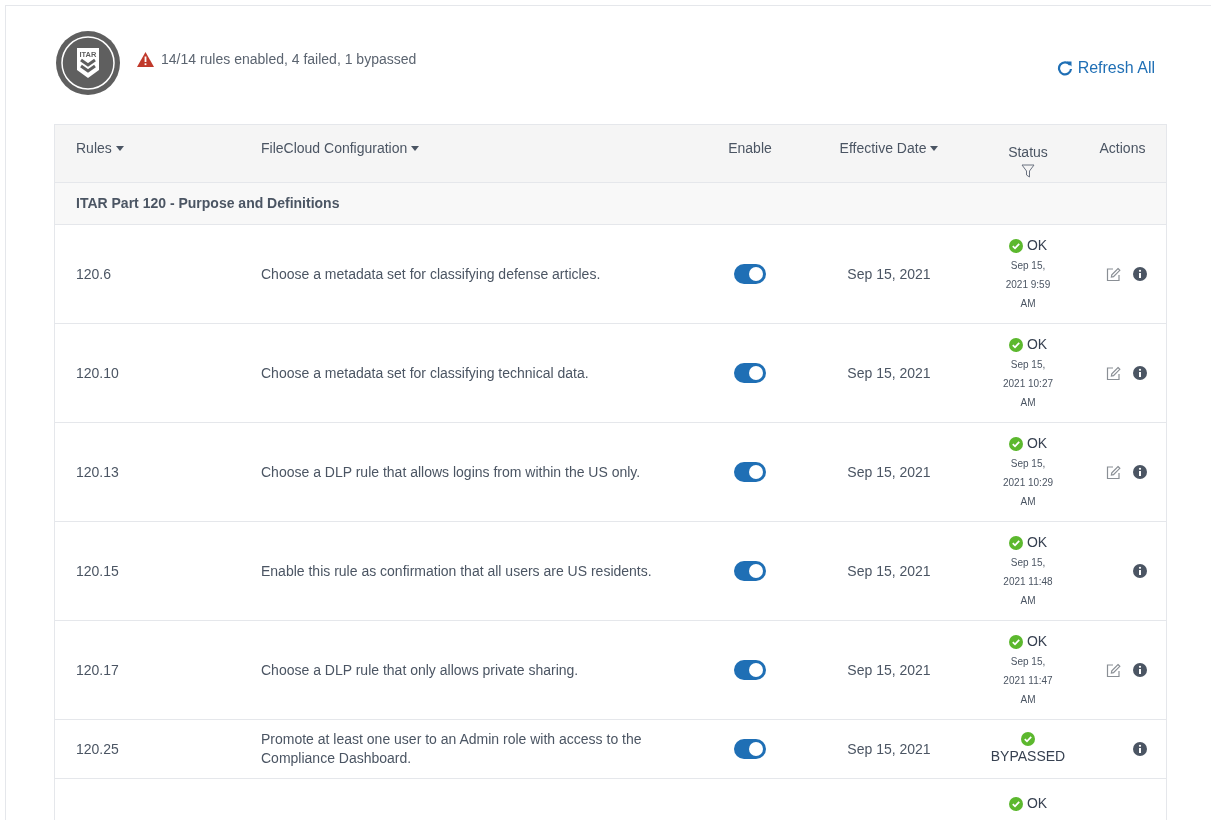 This screenshot has width=1211, height=820. What do you see at coordinates (1028, 483) in the screenshot?
I see `status-time: 2021 10:29` at bounding box center [1028, 483].